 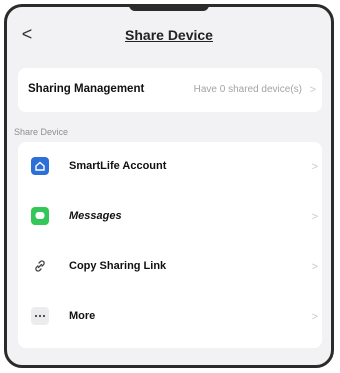 I want to click on section-label: Share Device, so click(x=41, y=132).